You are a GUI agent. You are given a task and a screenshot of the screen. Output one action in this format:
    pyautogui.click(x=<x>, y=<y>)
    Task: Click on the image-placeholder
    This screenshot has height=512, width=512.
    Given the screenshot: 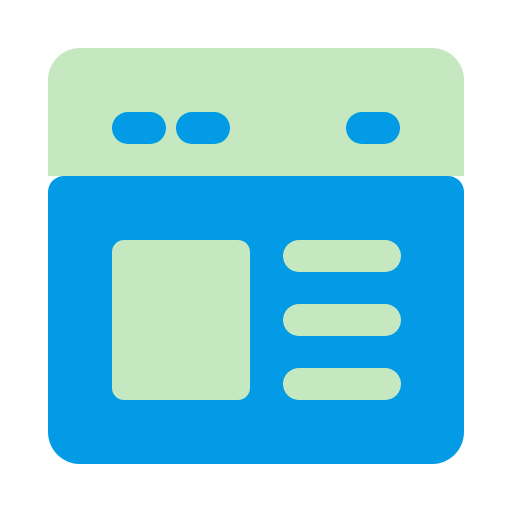 What is the action you would take?
    pyautogui.click(x=181, y=320)
    